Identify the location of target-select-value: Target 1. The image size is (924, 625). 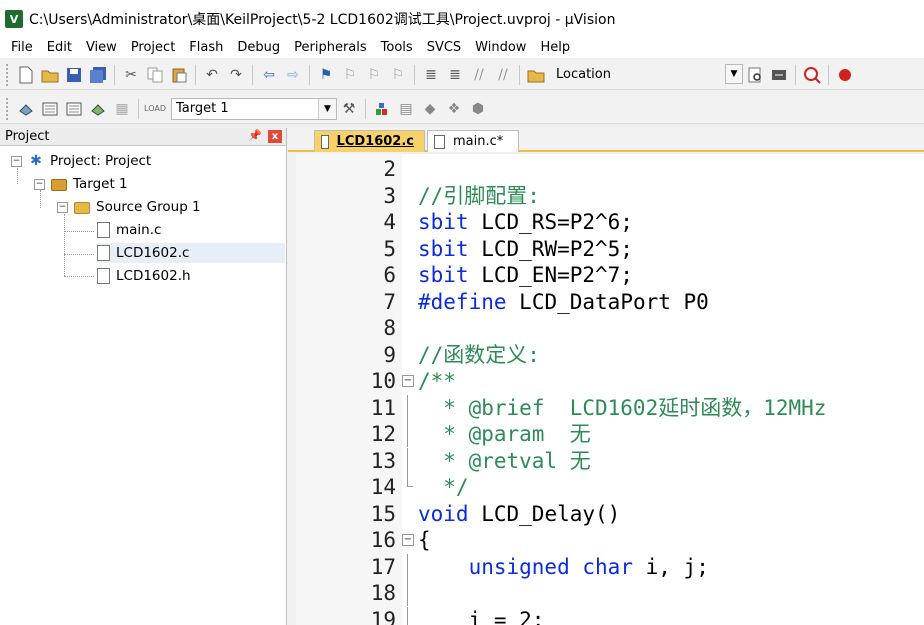
(202, 108).